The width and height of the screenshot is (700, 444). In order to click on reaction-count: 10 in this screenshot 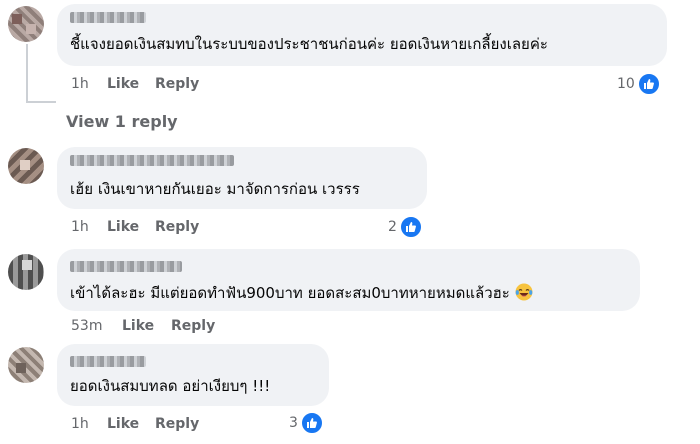, I will do `click(626, 84)`.